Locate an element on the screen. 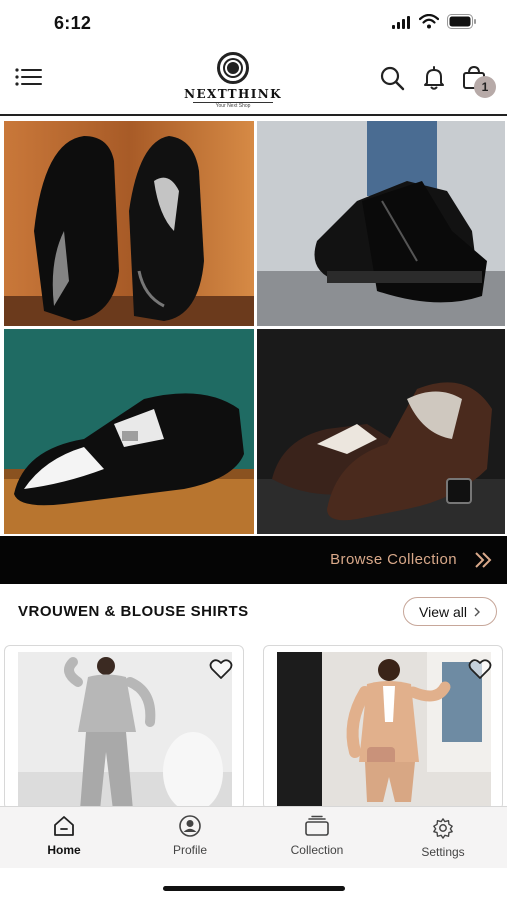  wifi-icon is located at coordinates (429, 21).